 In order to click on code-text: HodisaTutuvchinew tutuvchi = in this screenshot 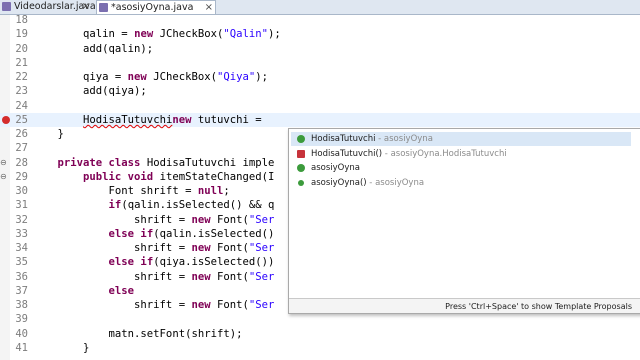, I will do `click(153, 120)`.